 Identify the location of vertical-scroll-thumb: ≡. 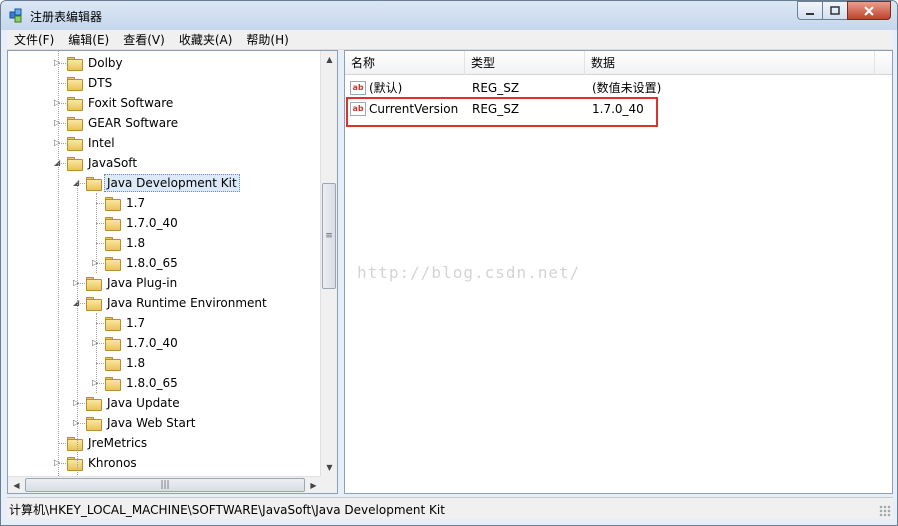
(329, 236).